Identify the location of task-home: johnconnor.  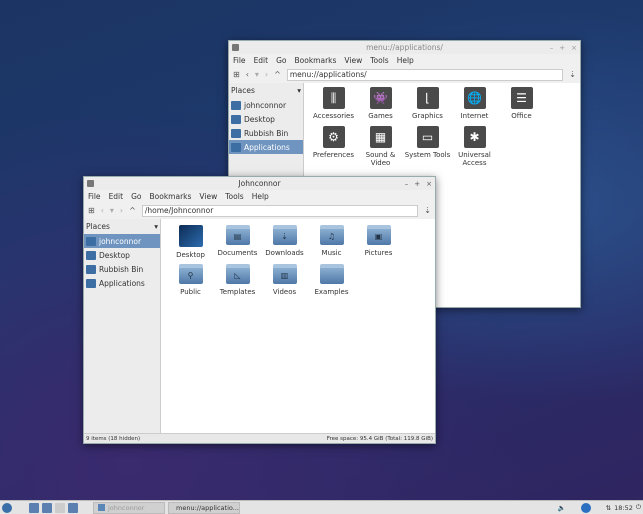
(129, 507).